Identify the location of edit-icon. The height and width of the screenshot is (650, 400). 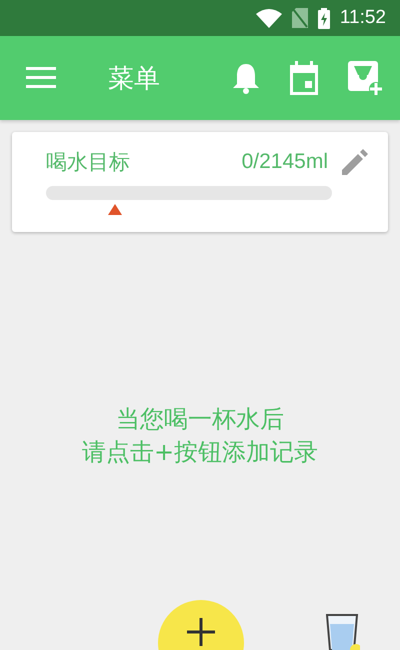
(355, 162).